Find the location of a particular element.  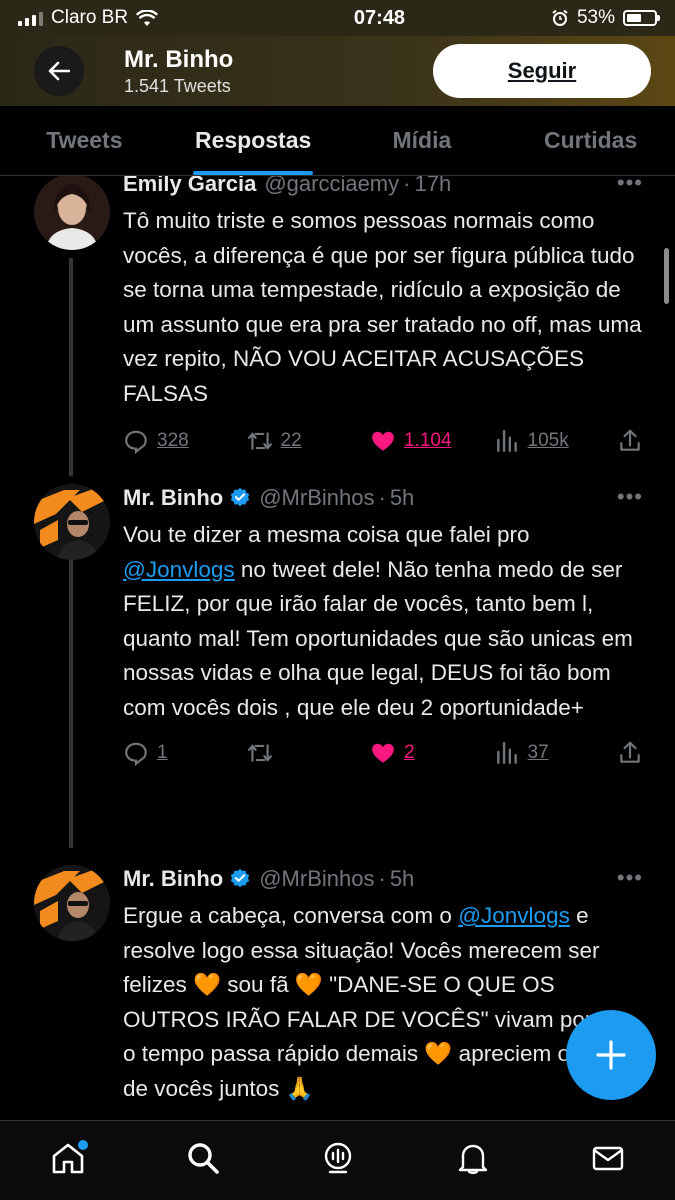

tweet-header: Emily Garcia @garcciaemy · 17h ••• is located at coordinates (383, 187).